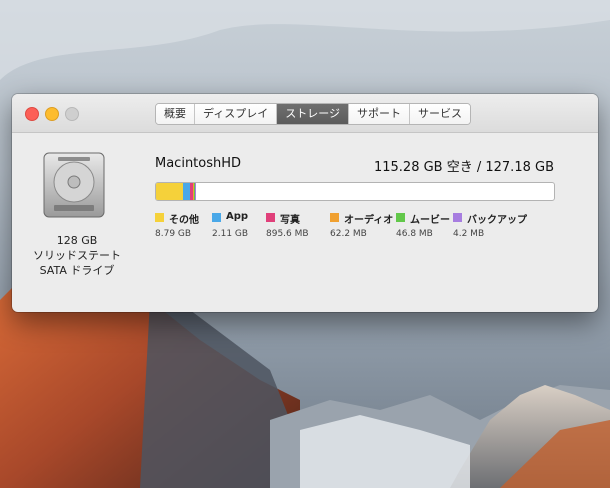 This screenshot has height=488, width=610. I want to click on storage-usage-bar, so click(355, 191).